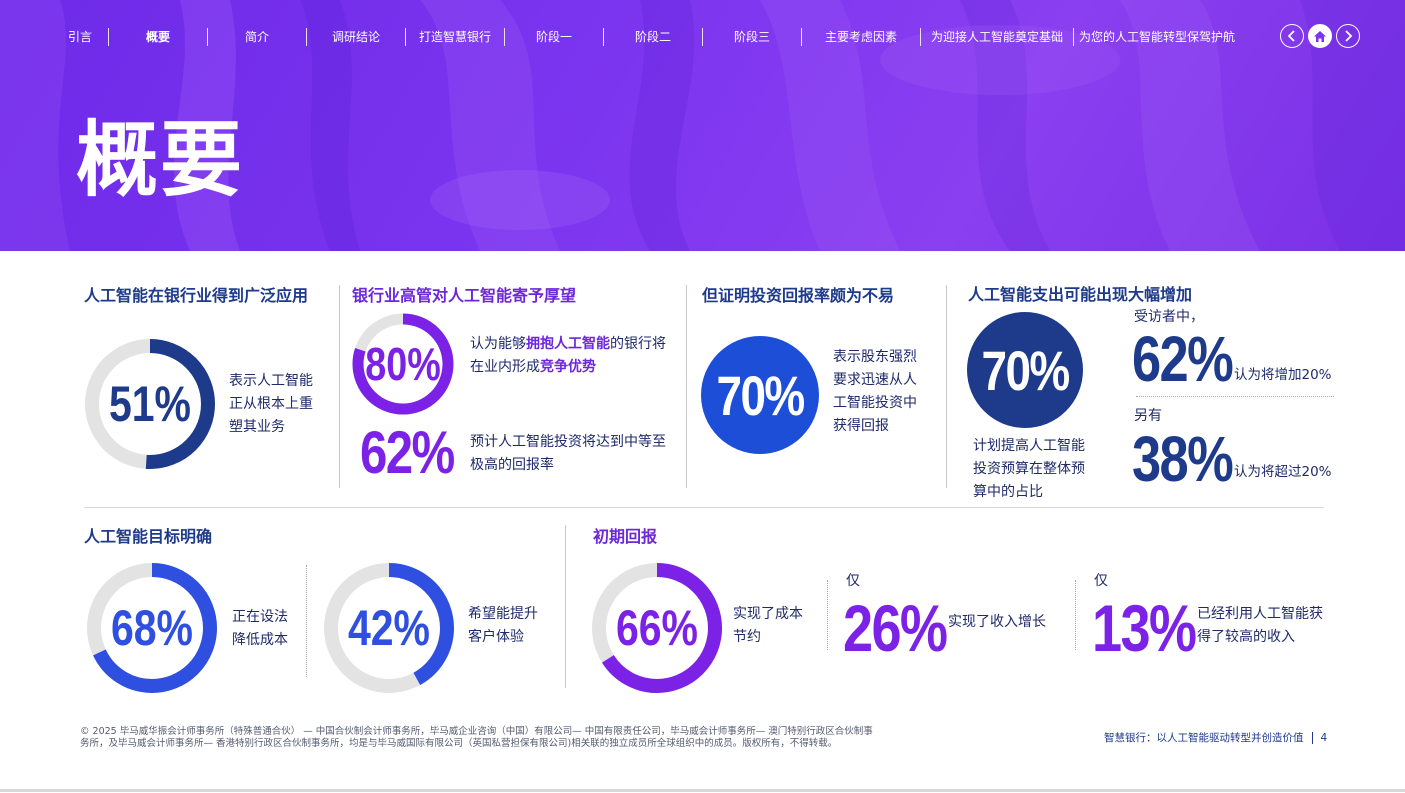 The height and width of the screenshot is (793, 1405). What do you see at coordinates (160, 160) in the screenshot?
I see `page-title: 概要` at bounding box center [160, 160].